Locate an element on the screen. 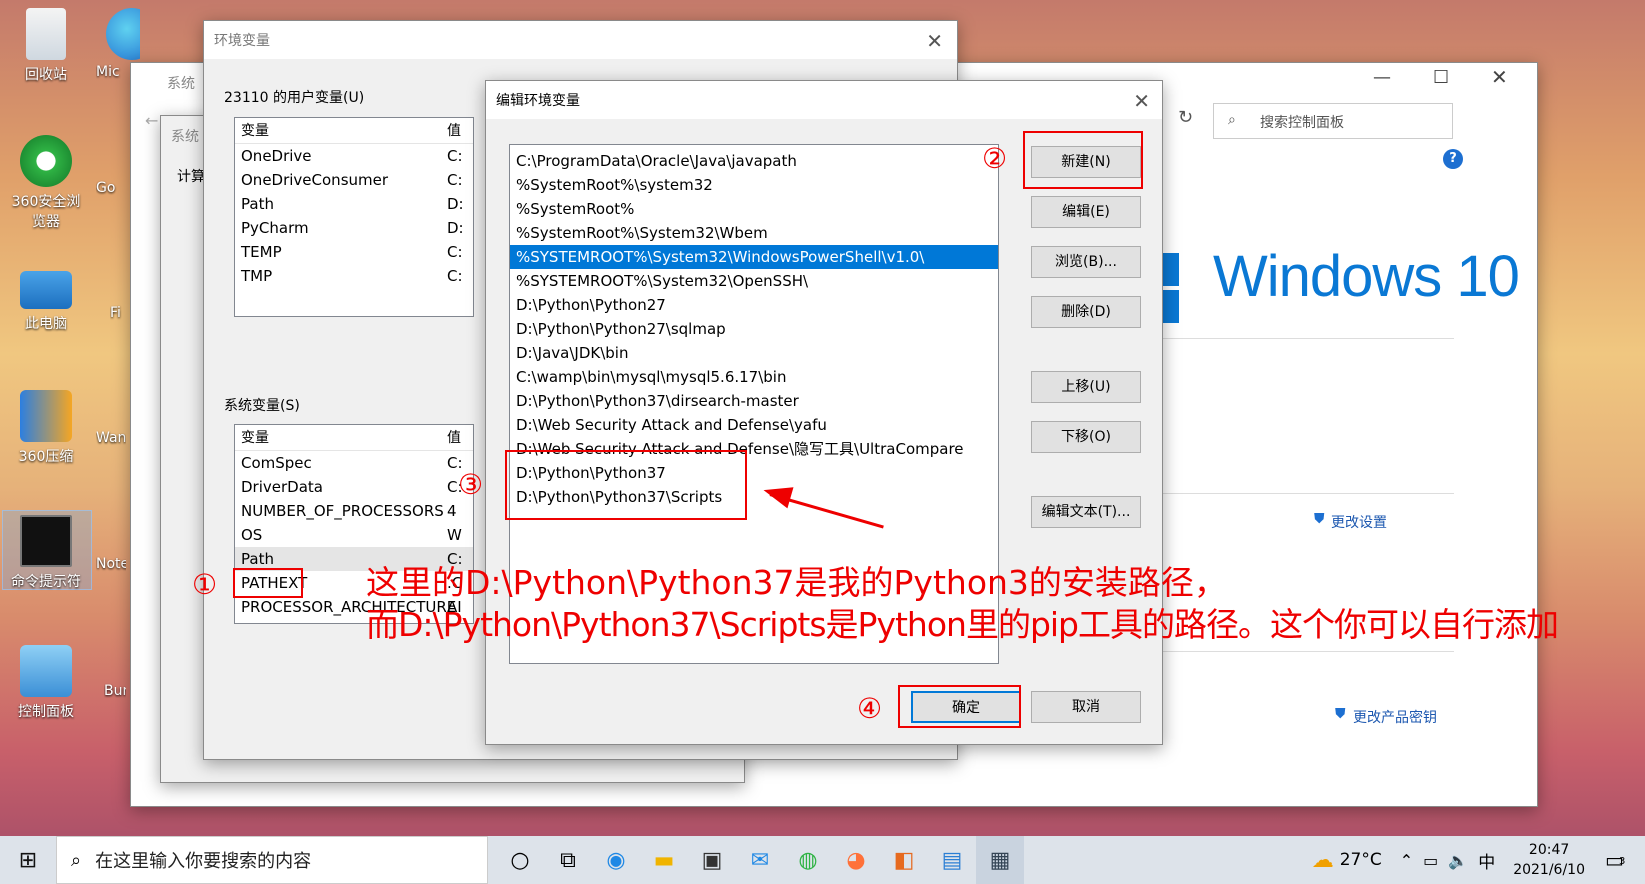  desktop-icon-wan: Wan is located at coordinates (111, 438).